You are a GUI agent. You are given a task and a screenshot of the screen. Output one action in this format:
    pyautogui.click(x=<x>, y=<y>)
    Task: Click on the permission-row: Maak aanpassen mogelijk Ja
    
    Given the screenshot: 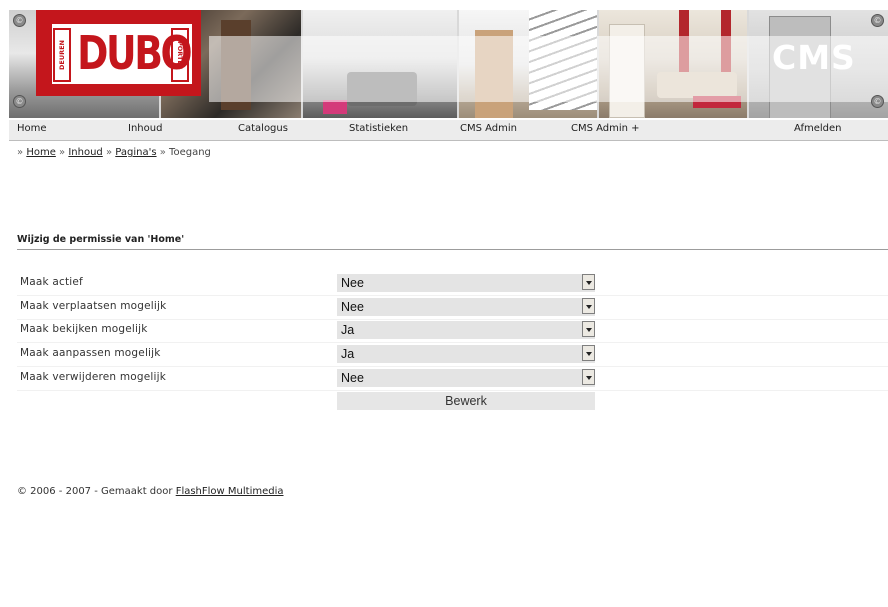 What is the action you would take?
    pyautogui.click(x=452, y=355)
    